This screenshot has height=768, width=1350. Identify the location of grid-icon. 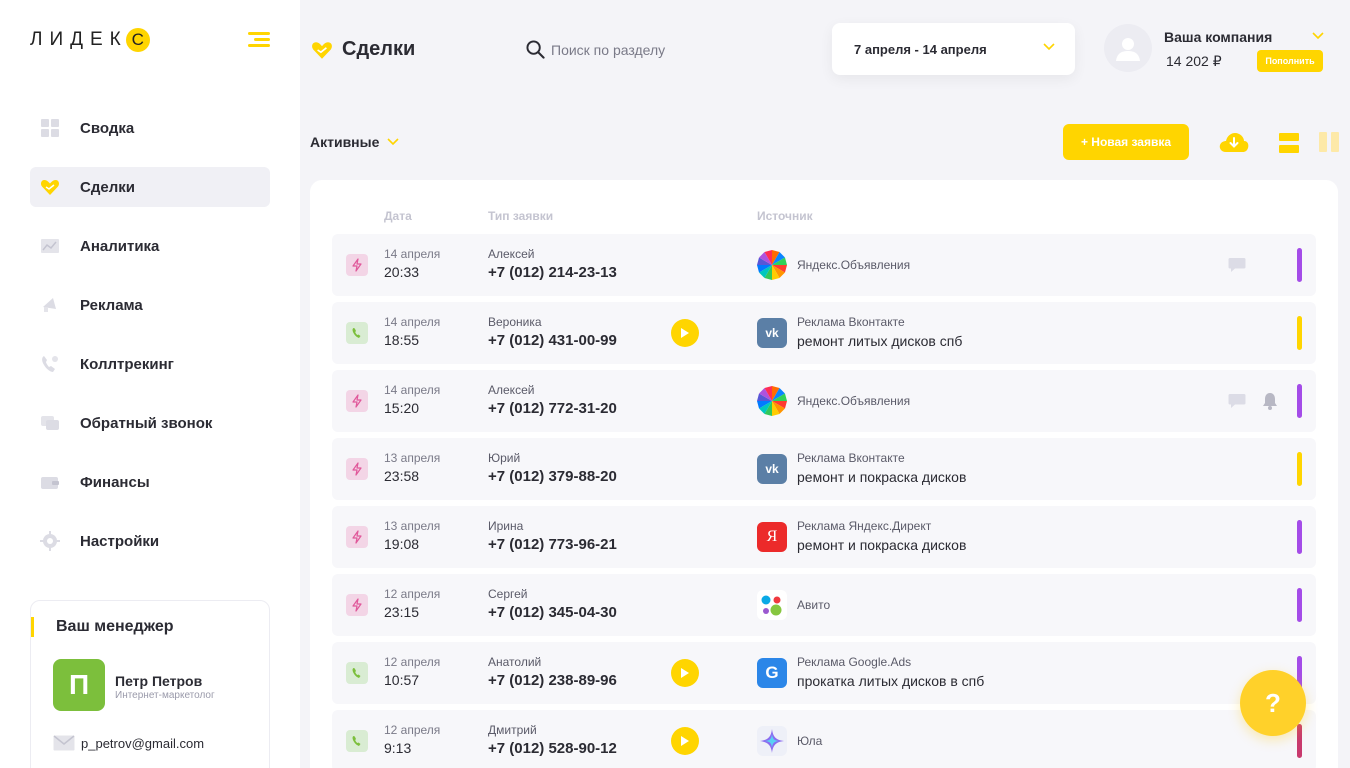
(50, 128).